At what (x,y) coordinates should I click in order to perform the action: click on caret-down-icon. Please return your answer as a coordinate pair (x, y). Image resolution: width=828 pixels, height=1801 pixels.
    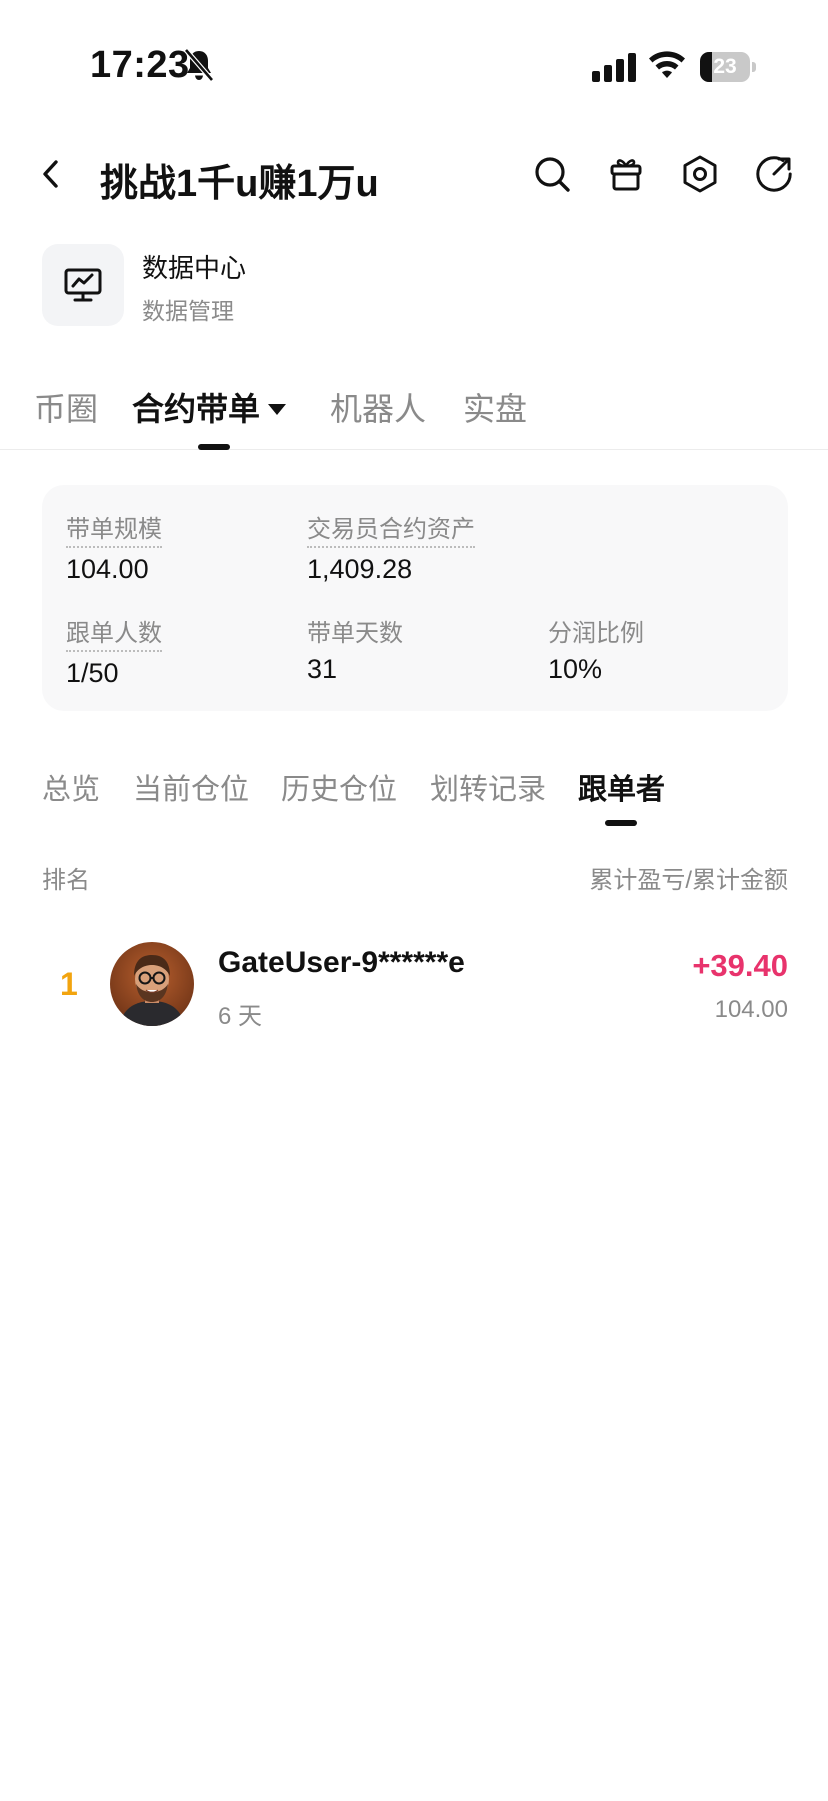
    Looking at the image, I should click on (277, 410).